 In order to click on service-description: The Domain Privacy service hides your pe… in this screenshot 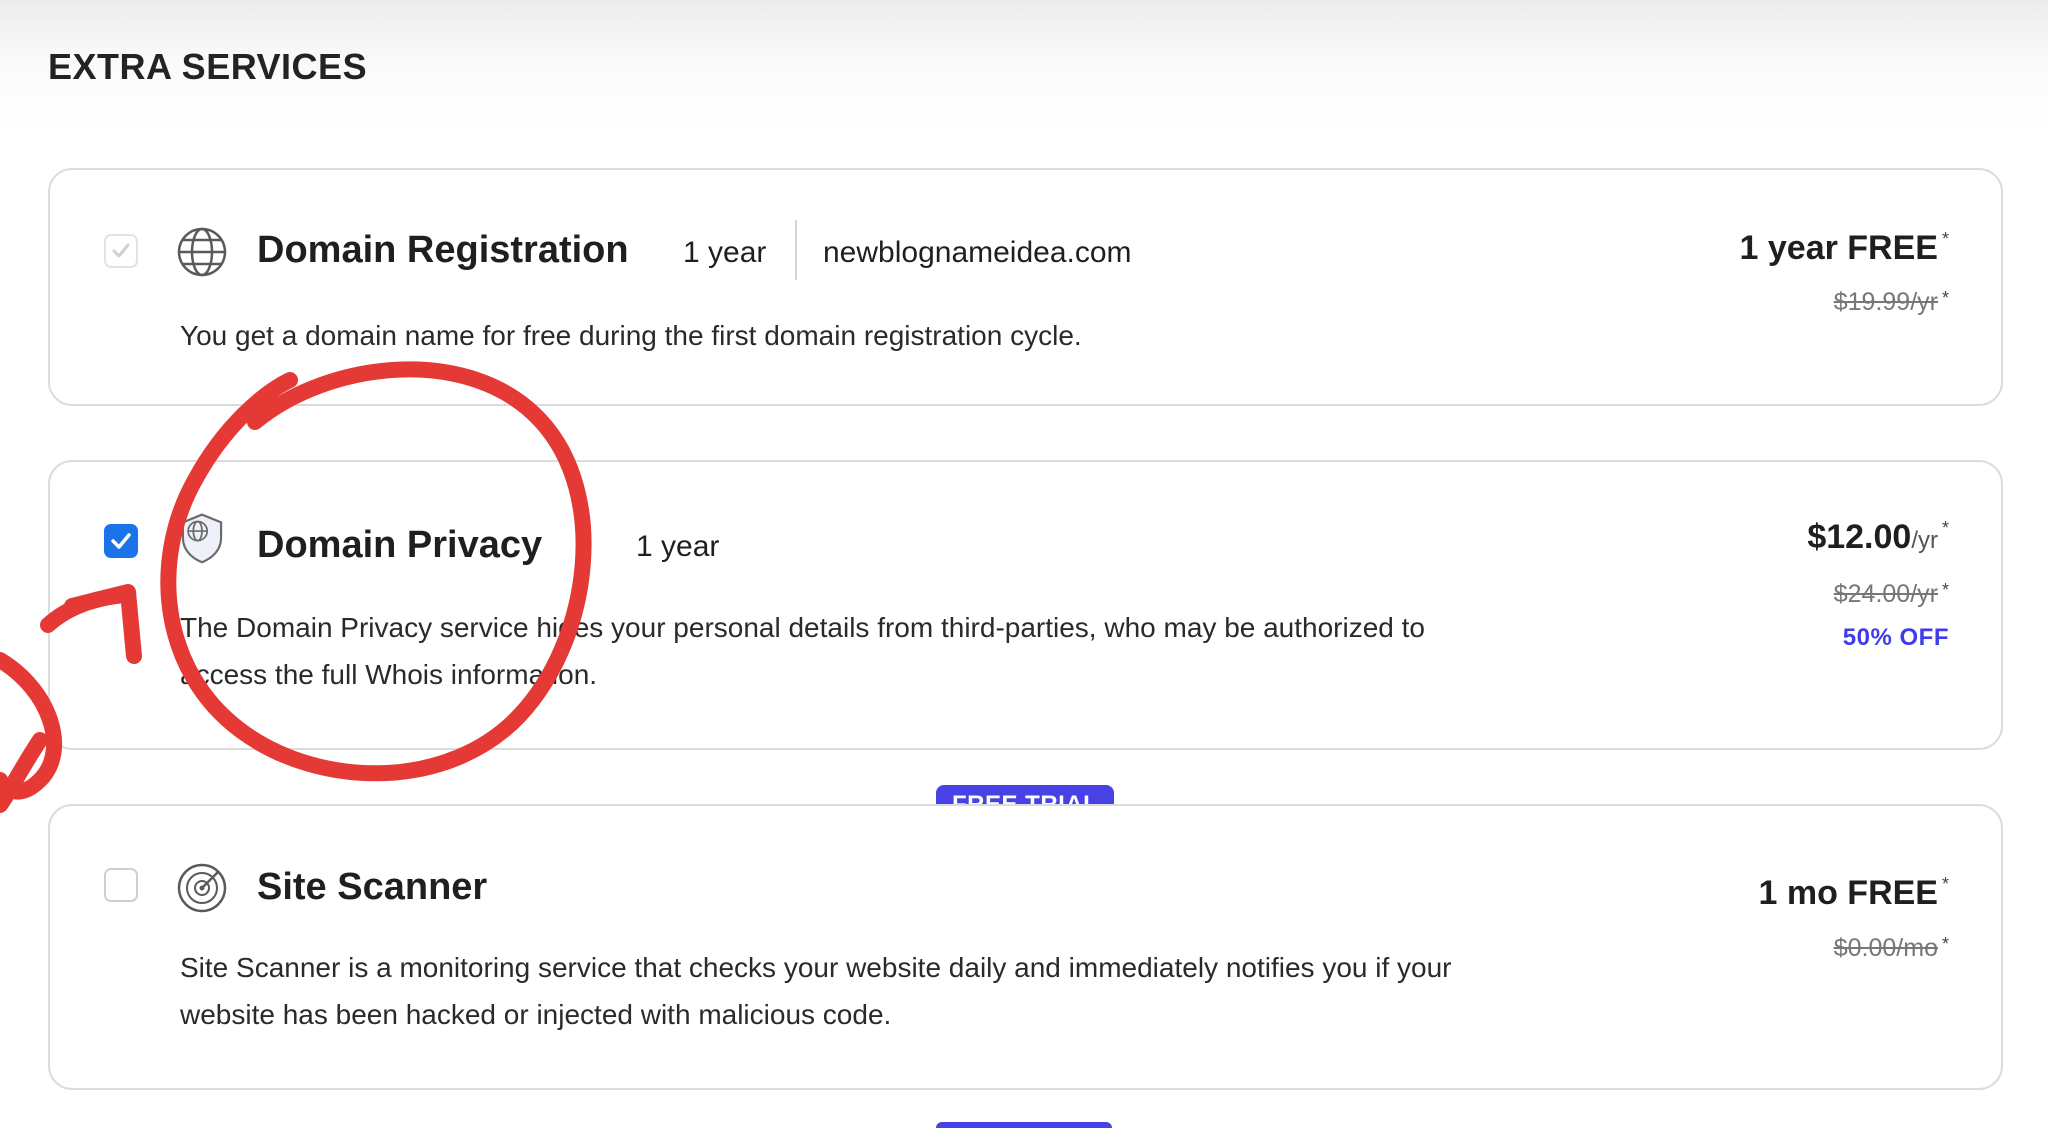, I will do `click(803, 651)`.